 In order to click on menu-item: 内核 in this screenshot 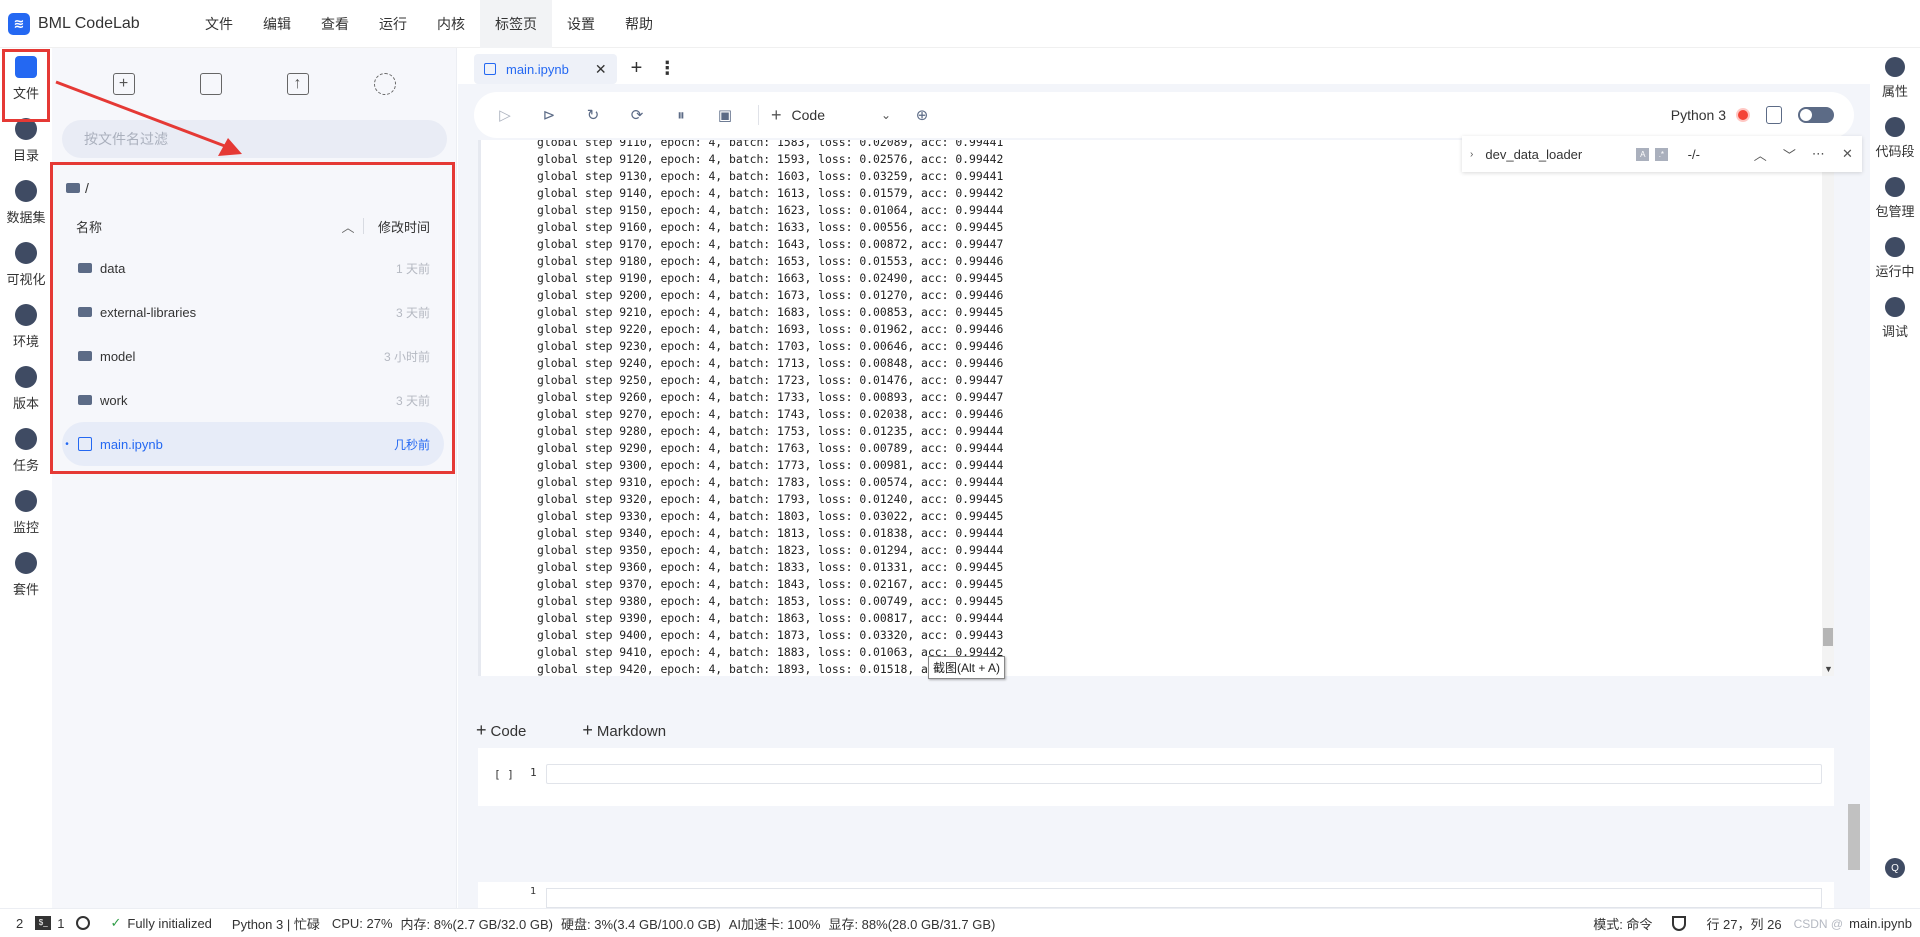, I will do `click(451, 24)`.